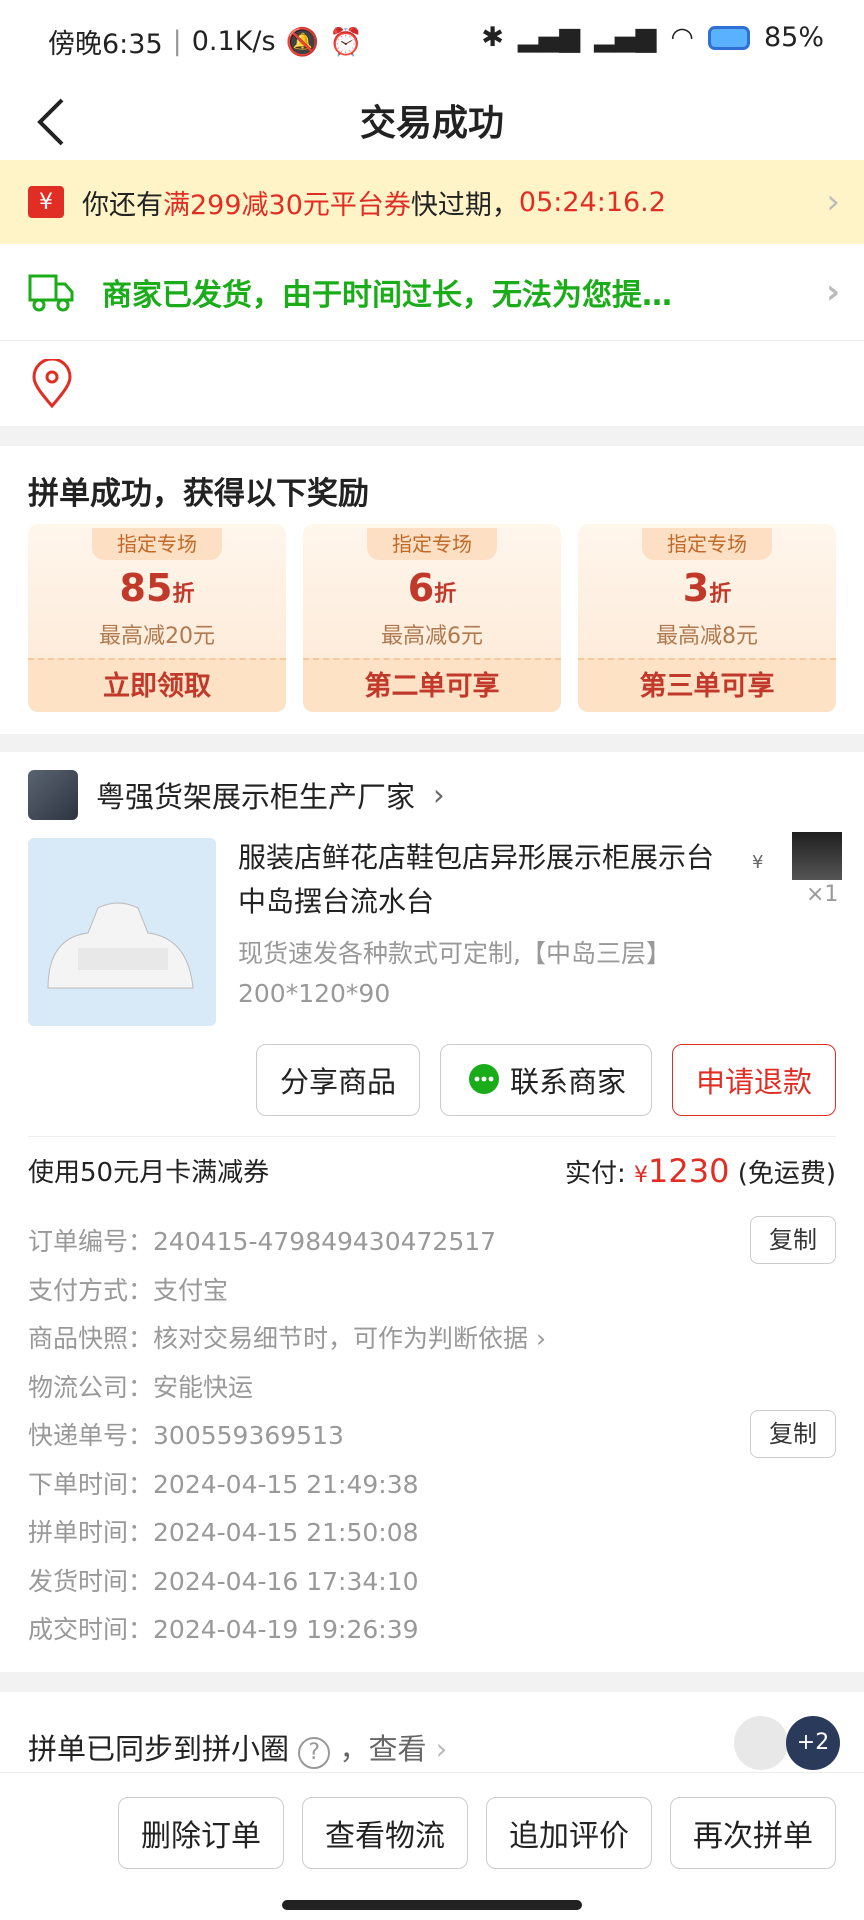 This screenshot has height=1920, width=864. Describe the element at coordinates (302, 42) in the screenshot. I see `mute-icon: 🔕` at that location.